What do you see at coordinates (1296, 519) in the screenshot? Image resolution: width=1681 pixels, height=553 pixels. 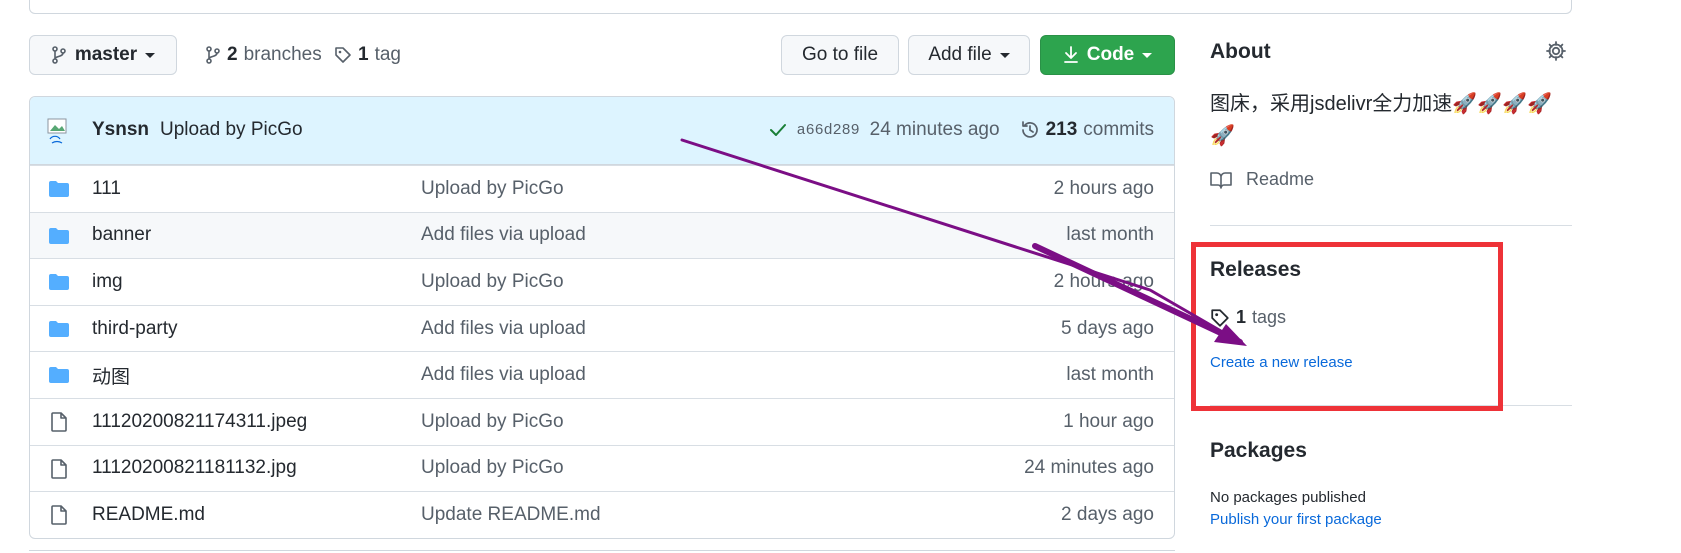 I see `publish-package-link: Publish your first package` at bounding box center [1296, 519].